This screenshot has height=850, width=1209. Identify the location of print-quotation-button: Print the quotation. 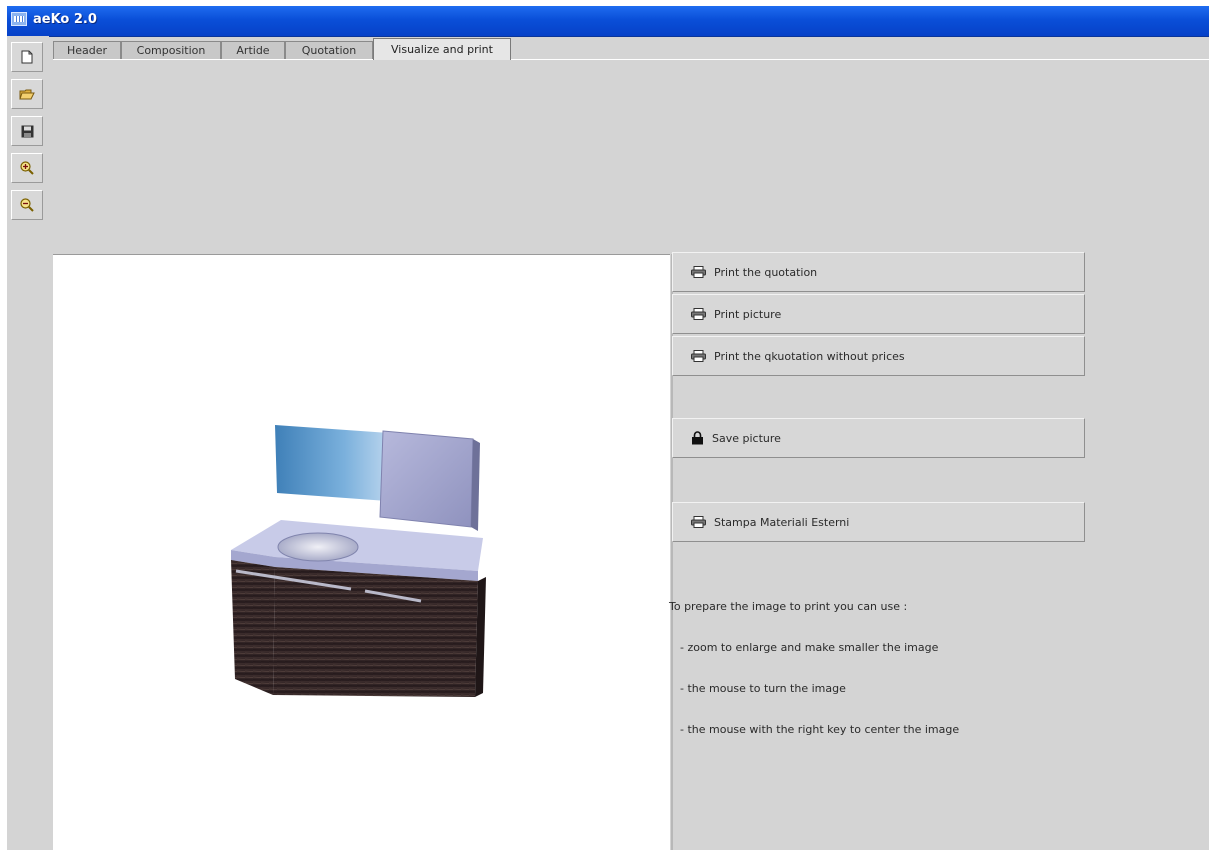
(878, 272).